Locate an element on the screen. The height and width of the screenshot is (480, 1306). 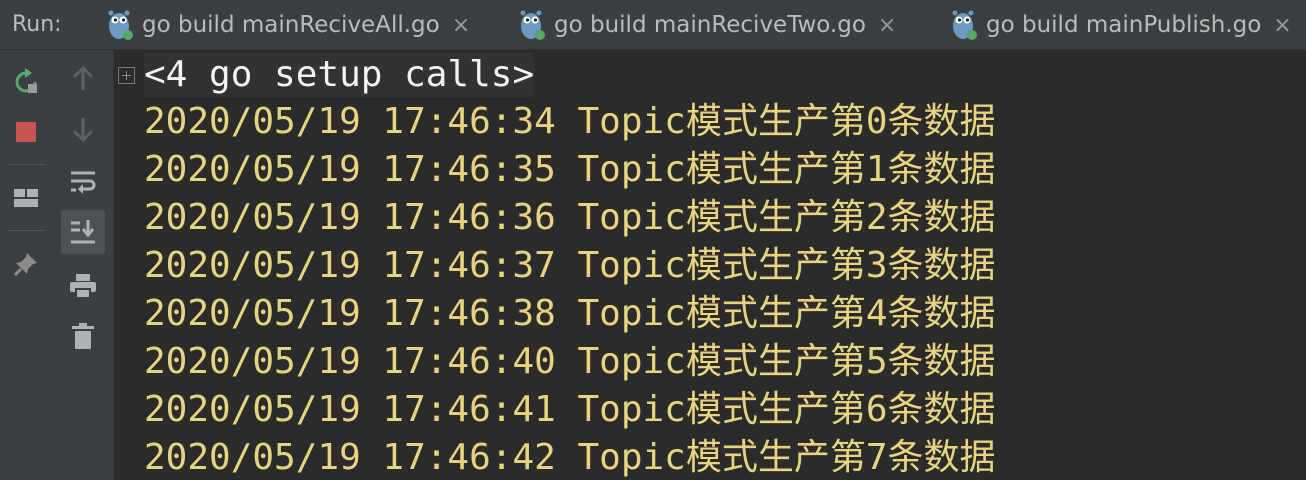
print-icon is located at coordinates (83, 286).